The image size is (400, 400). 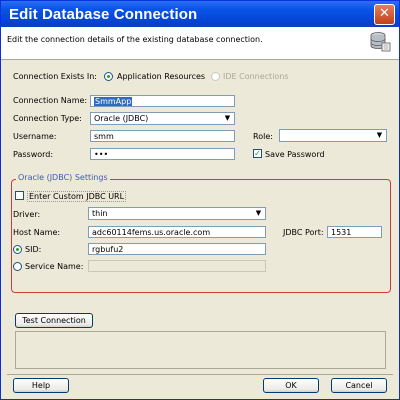 What do you see at coordinates (54, 320) in the screenshot?
I see `test-connection-button: Test Connection` at bounding box center [54, 320].